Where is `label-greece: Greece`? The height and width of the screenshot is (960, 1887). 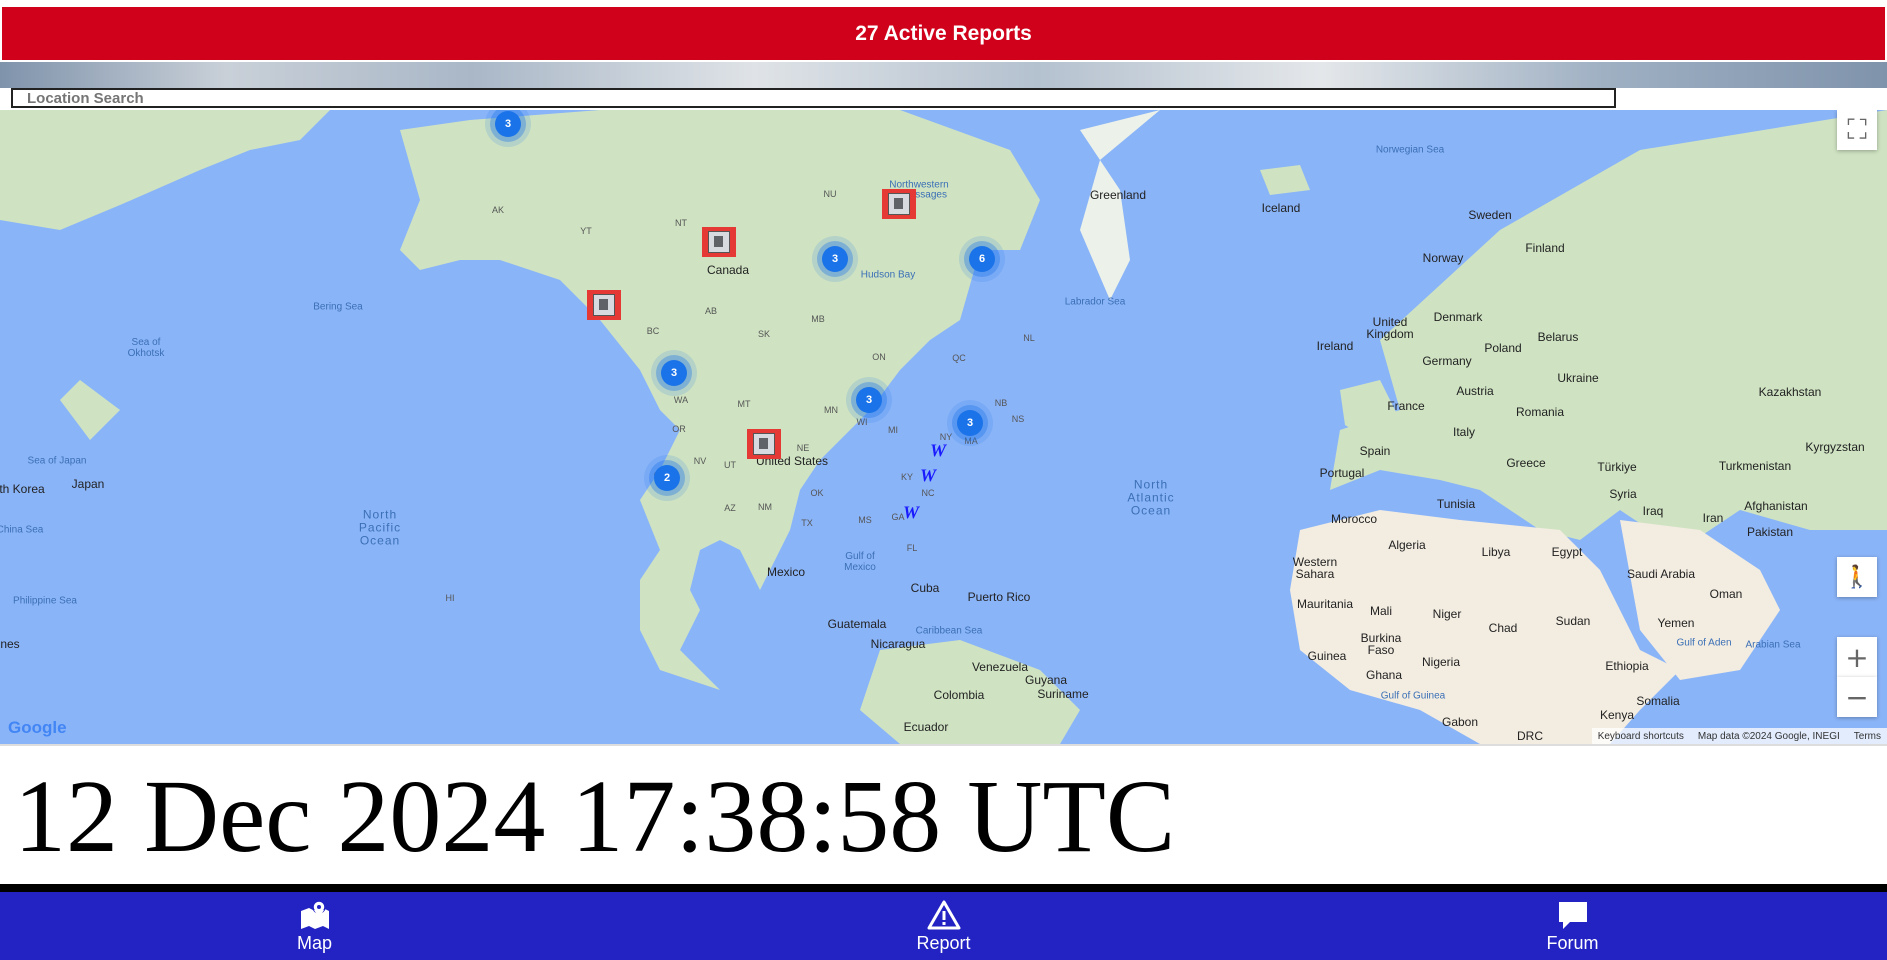
label-greece: Greece is located at coordinates (1526, 463).